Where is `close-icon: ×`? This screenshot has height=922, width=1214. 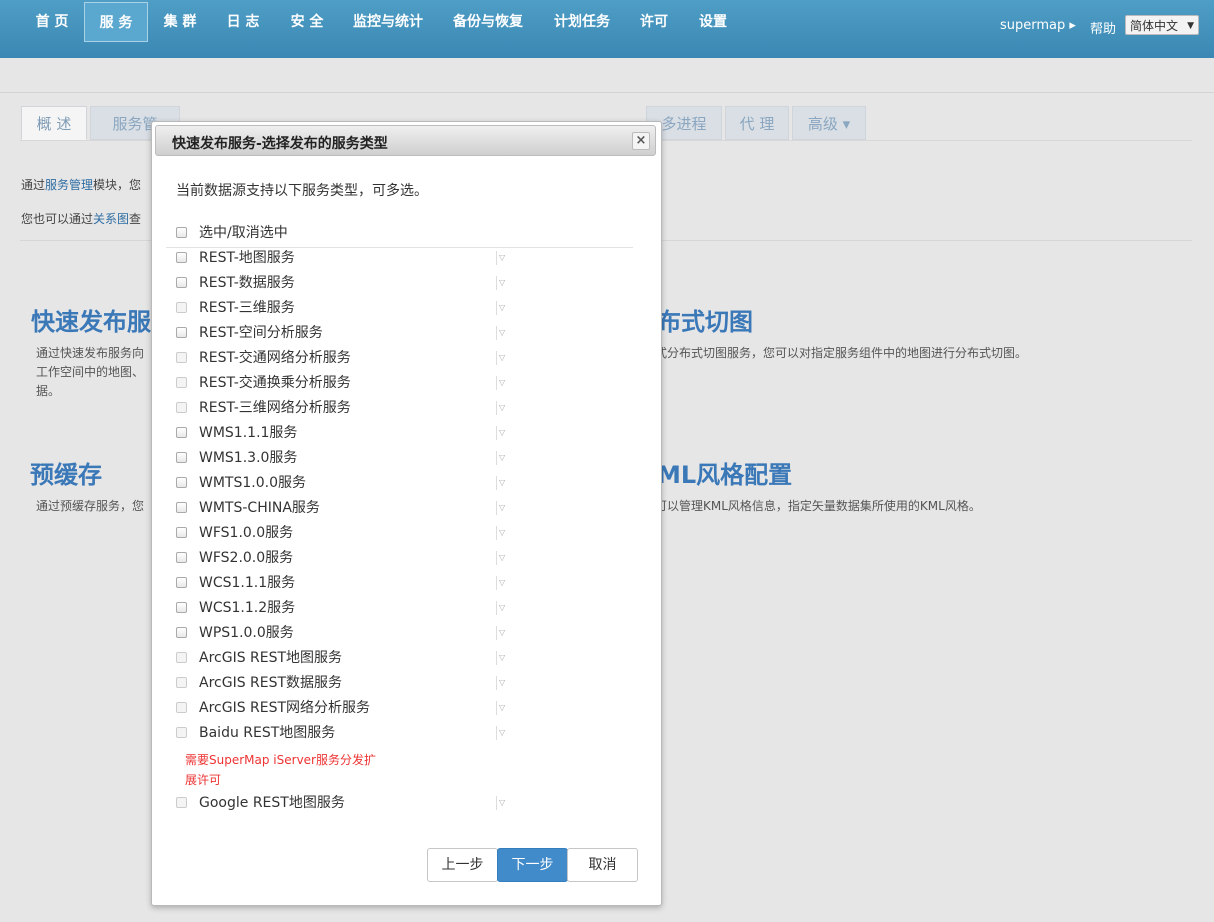
close-icon: × is located at coordinates (641, 141).